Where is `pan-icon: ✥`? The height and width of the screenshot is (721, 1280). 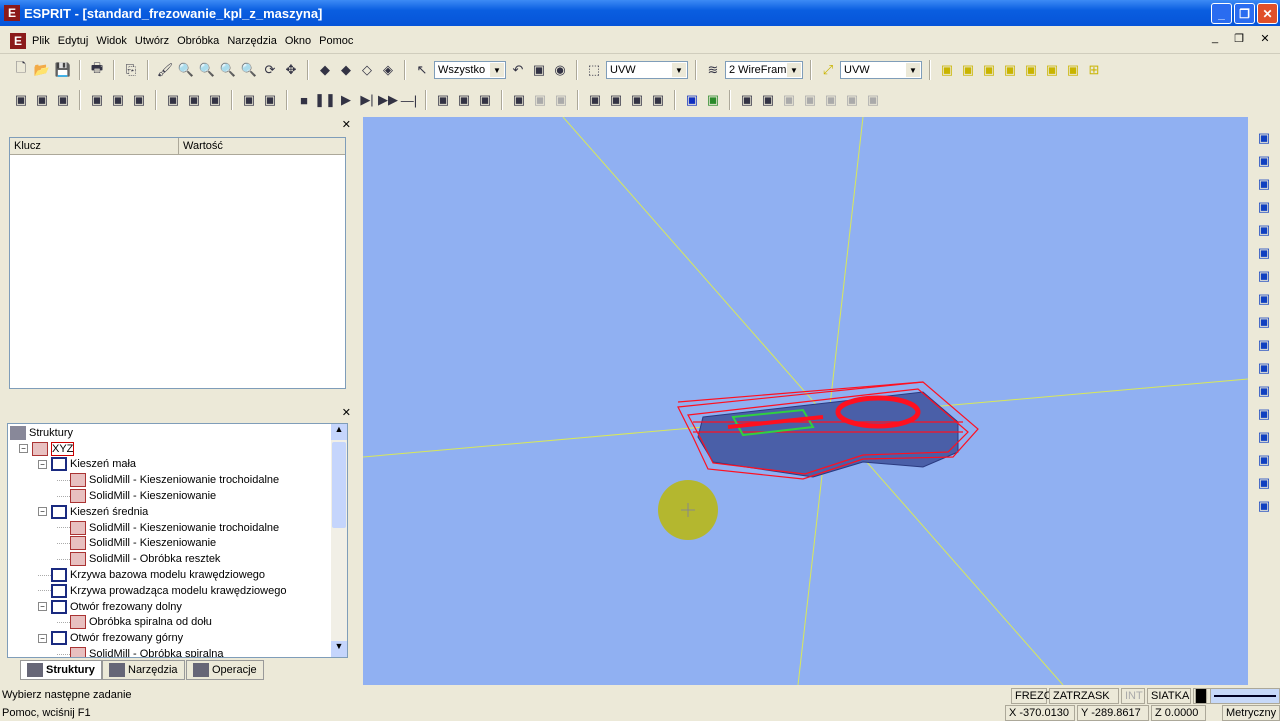
pan-icon: ✥ is located at coordinates (291, 70).